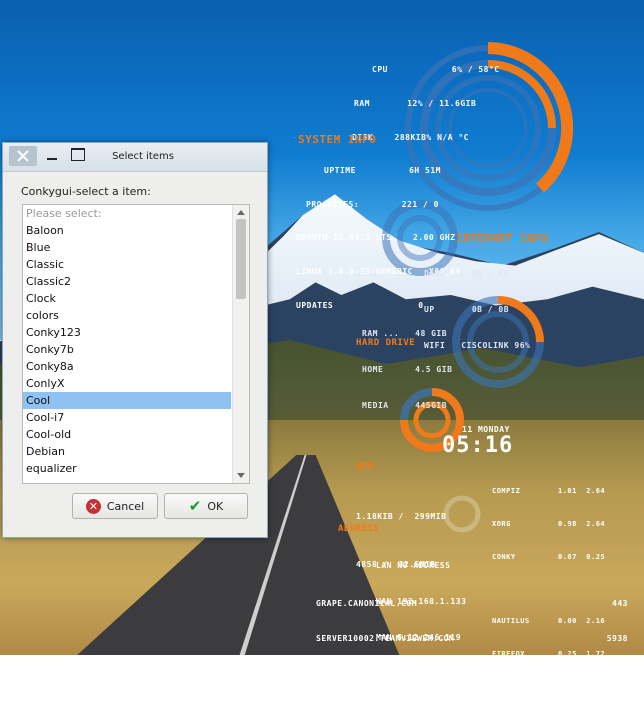  Describe the element at coordinates (143, 156) in the screenshot. I see `dialog-title: Select items` at that location.